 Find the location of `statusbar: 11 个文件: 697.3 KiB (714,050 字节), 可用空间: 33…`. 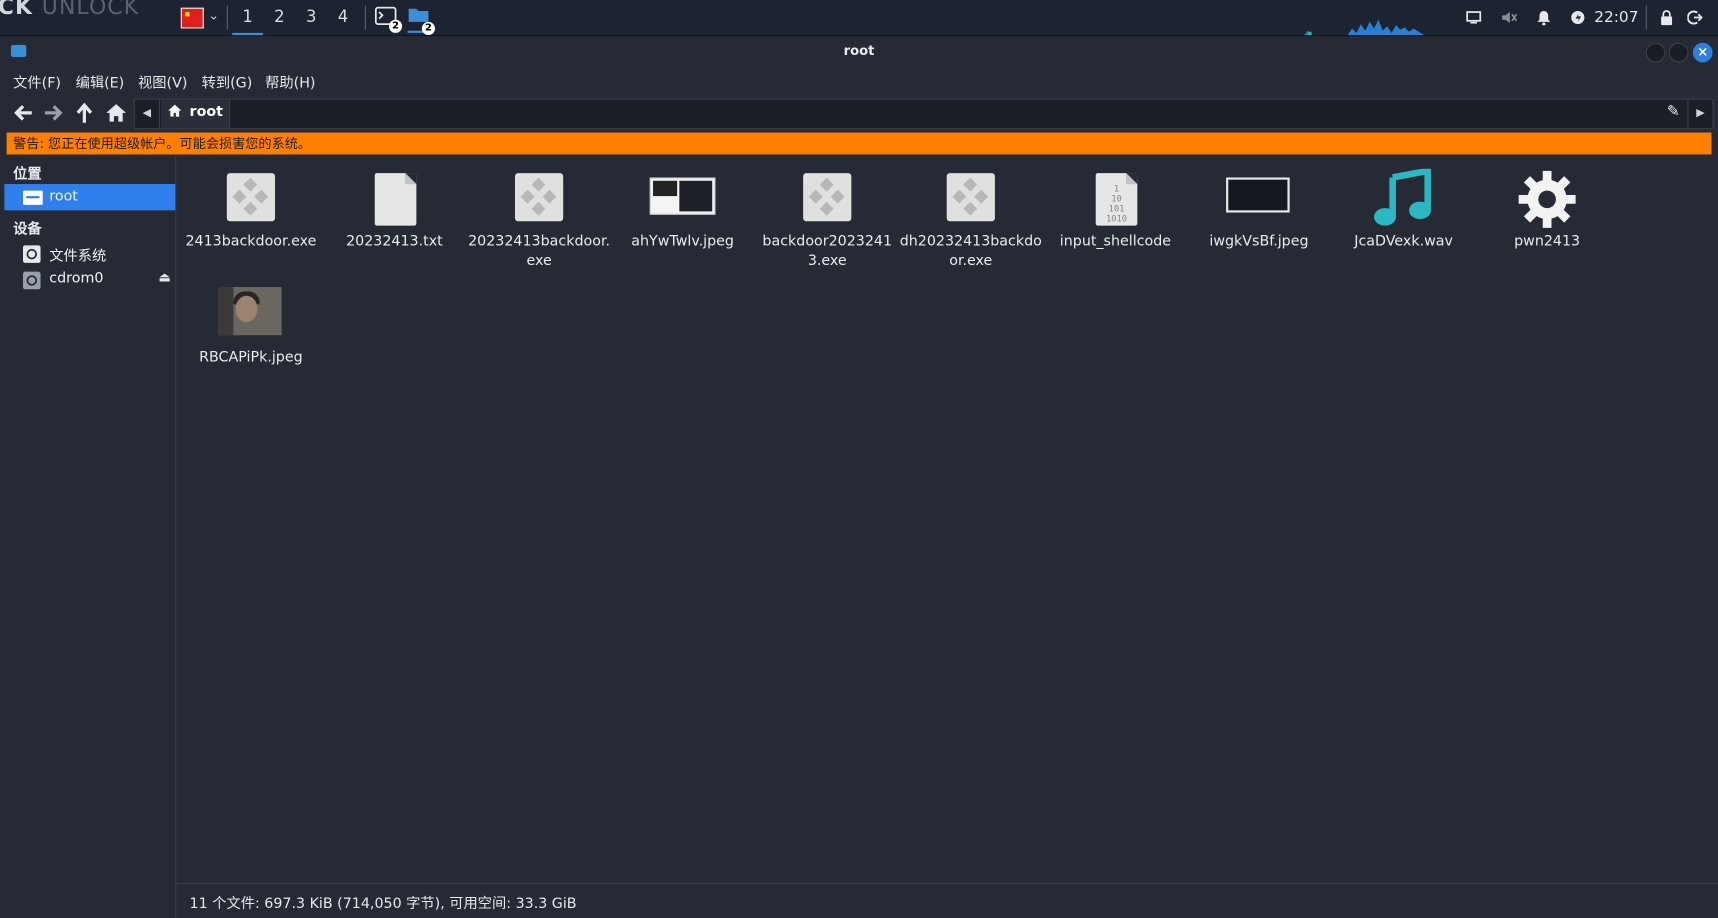

statusbar: 11 个文件: 697.3 KiB (714,050 字节), 可用空间: 33… is located at coordinates (947, 901).